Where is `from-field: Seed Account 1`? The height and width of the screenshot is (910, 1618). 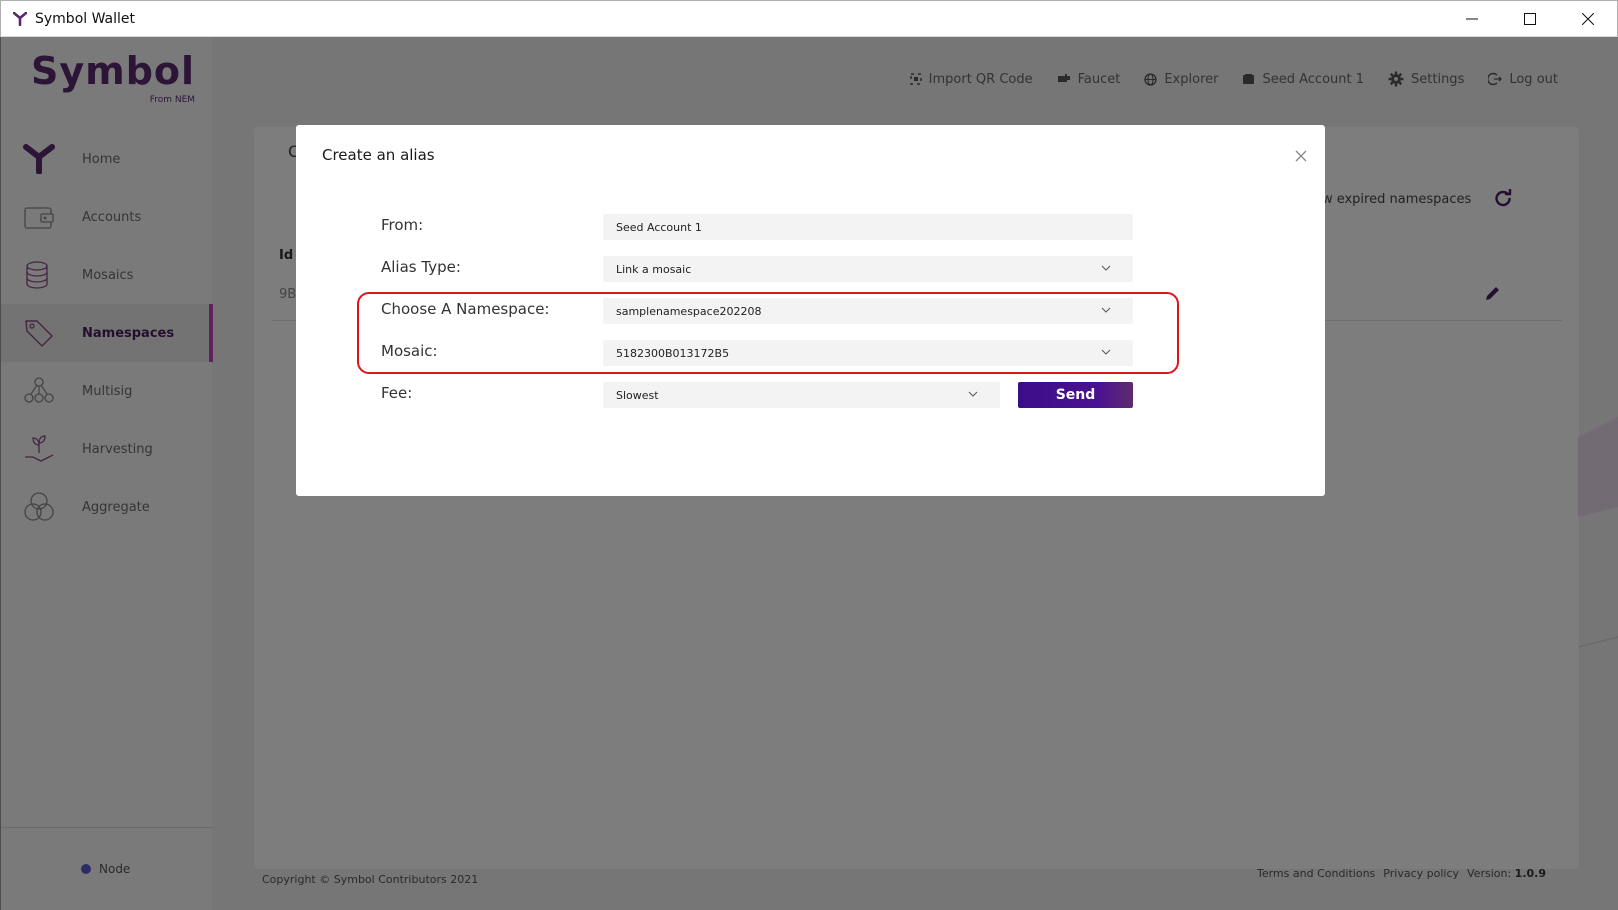
from-field: Seed Account 1 is located at coordinates (868, 227).